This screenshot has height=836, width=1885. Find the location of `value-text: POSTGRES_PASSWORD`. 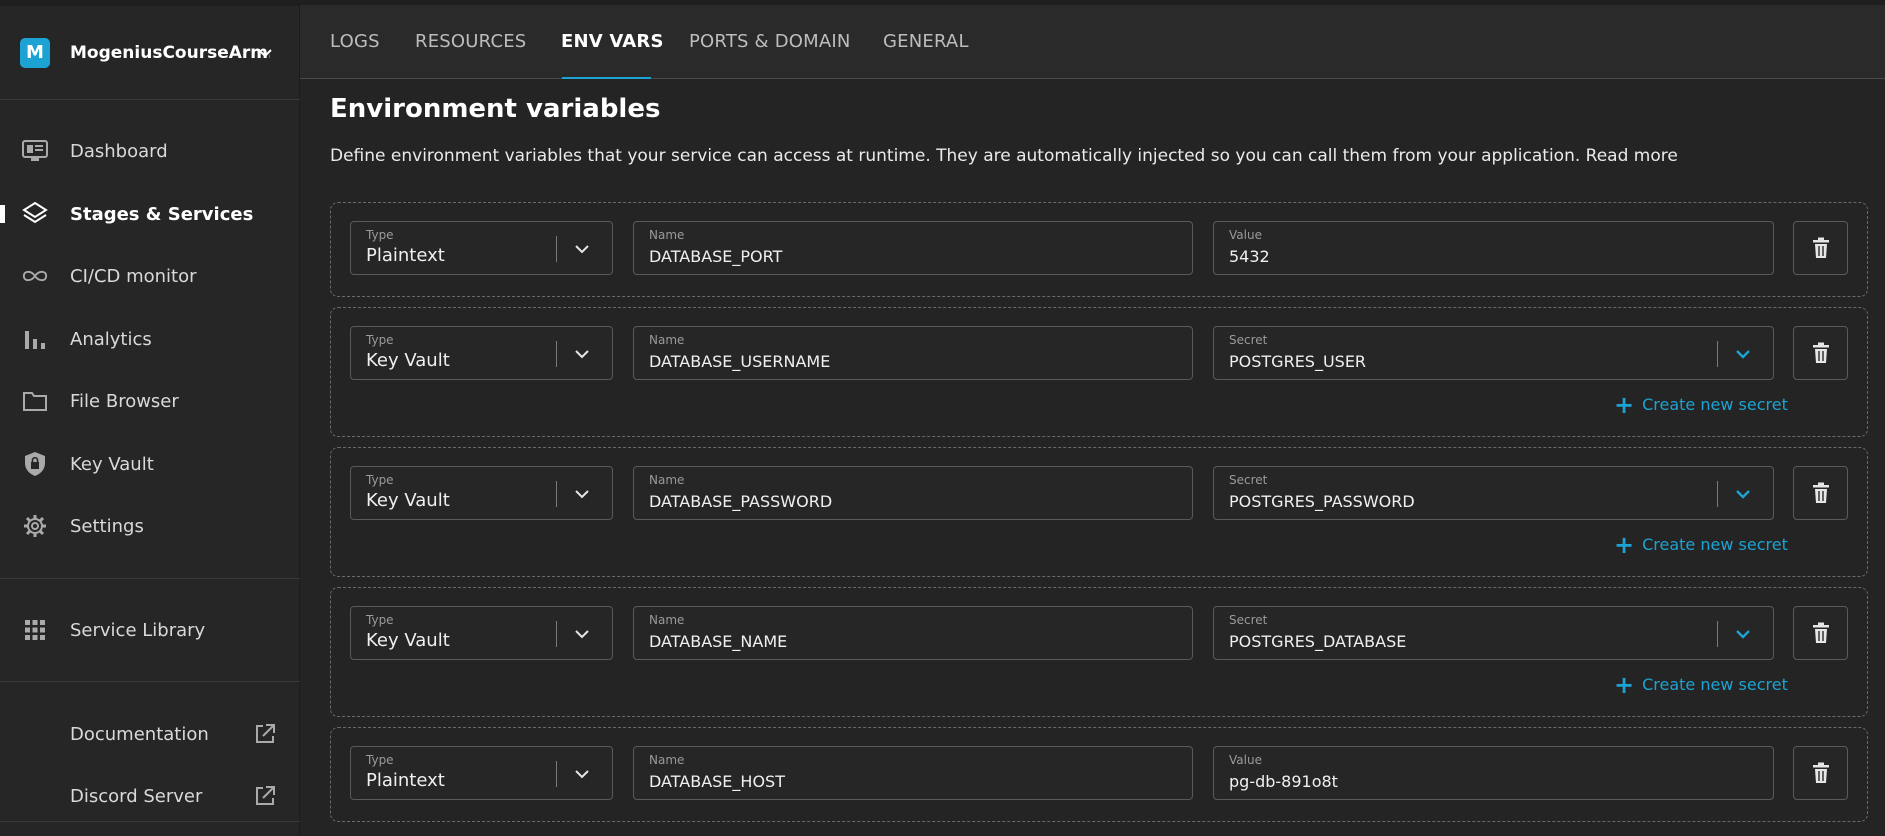

value-text: POSTGRES_PASSWORD is located at coordinates (1322, 501).